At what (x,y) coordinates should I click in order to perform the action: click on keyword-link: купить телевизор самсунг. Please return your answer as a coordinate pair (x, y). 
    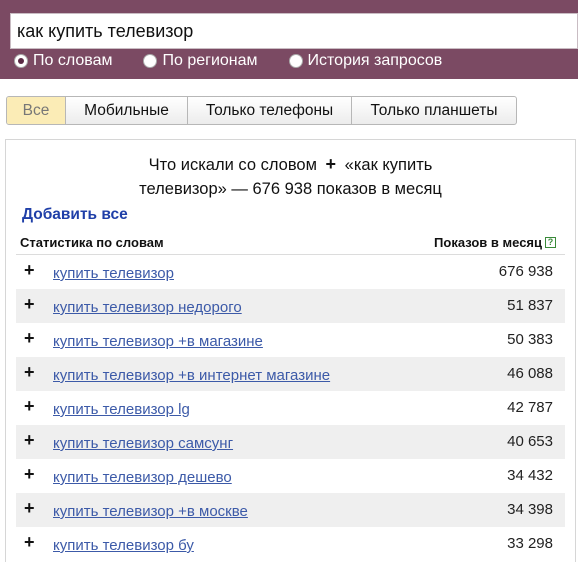
    Looking at the image, I should click on (143, 443).